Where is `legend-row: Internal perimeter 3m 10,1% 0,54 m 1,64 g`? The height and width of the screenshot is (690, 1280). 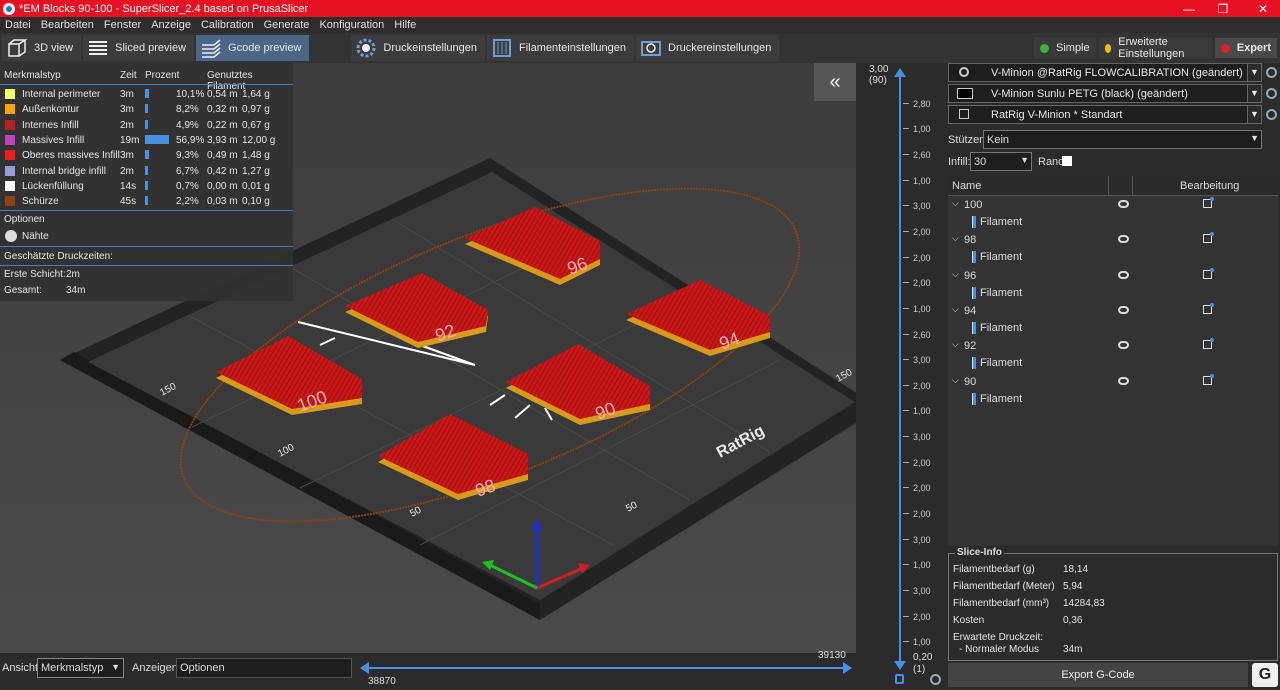 legend-row: Internal perimeter 3m 10,1% 0,54 m 1,64 g is located at coordinates (146, 94).